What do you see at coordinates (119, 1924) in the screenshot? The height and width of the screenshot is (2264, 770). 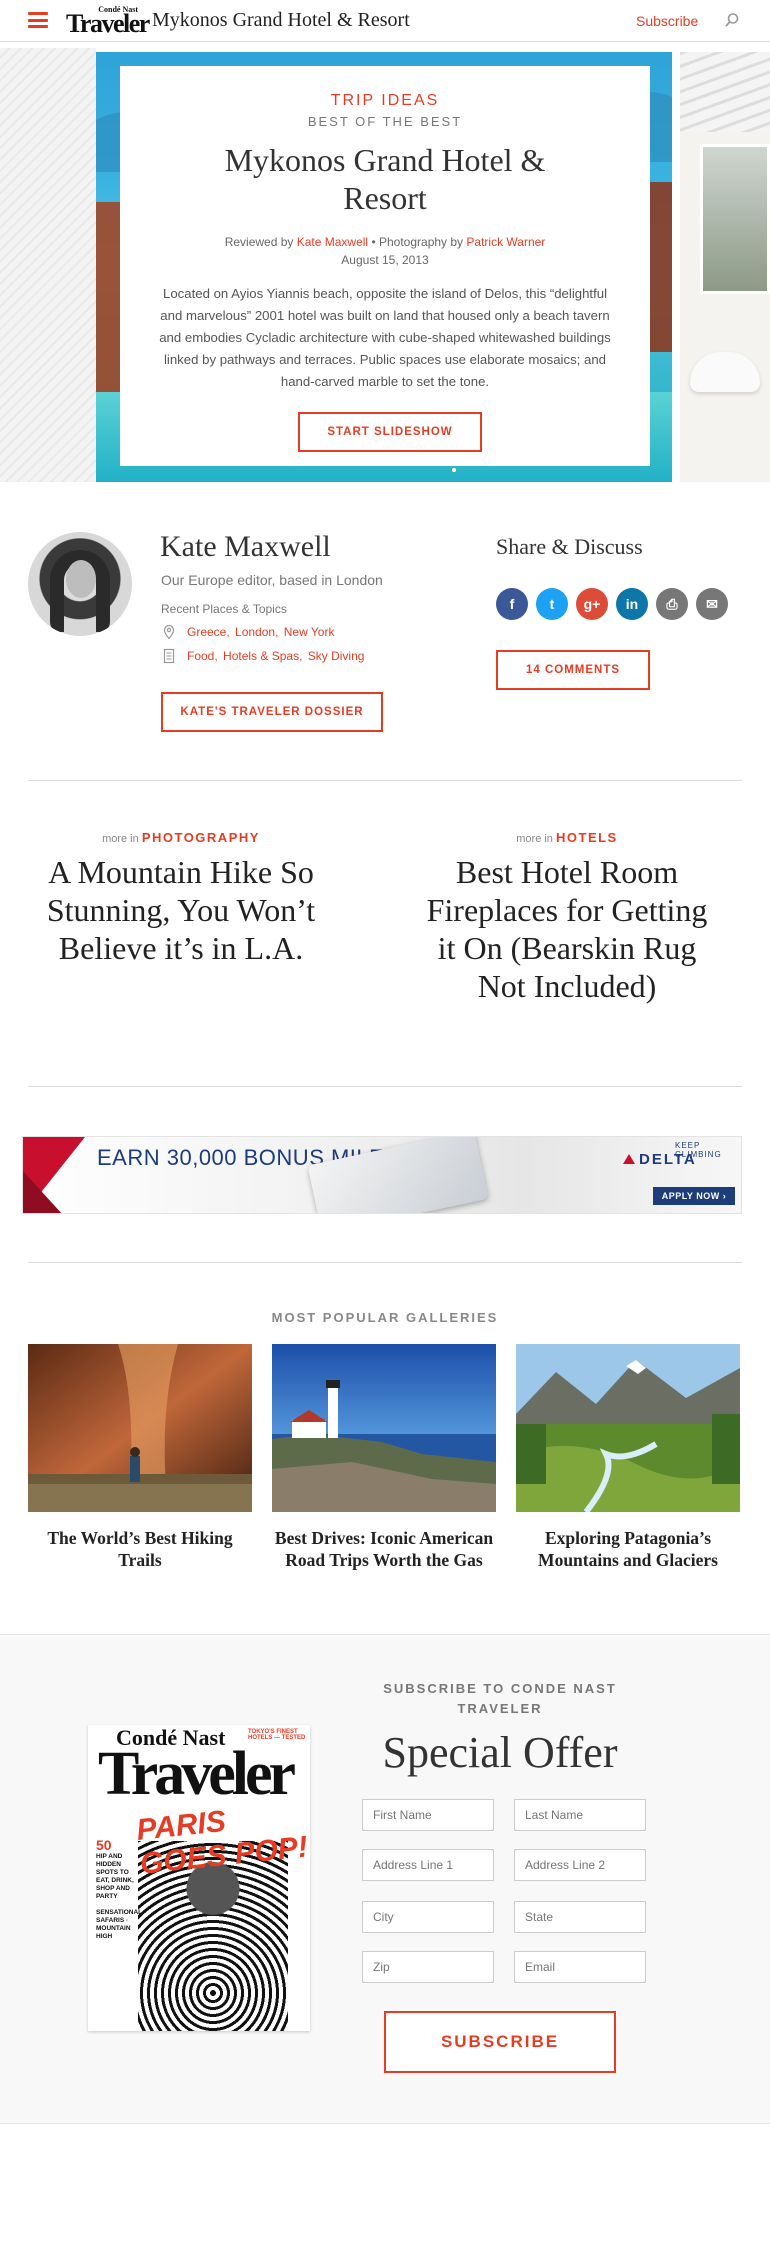 I see `cover-side-more: SENSATIONAL SAFARIS · MOUNTAIN HIGH` at bounding box center [119, 1924].